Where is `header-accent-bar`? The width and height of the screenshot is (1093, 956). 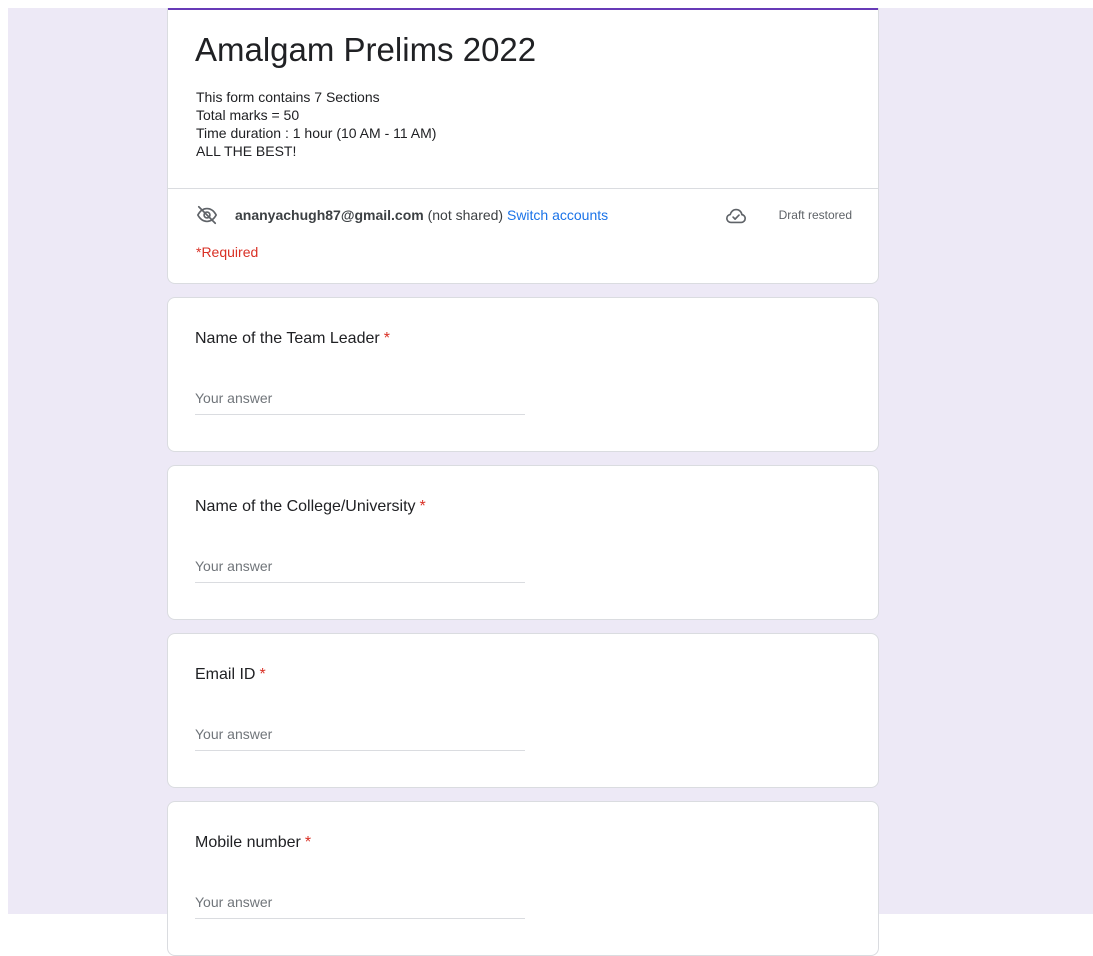 header-accent-bar is located at coordinates (523, 9).